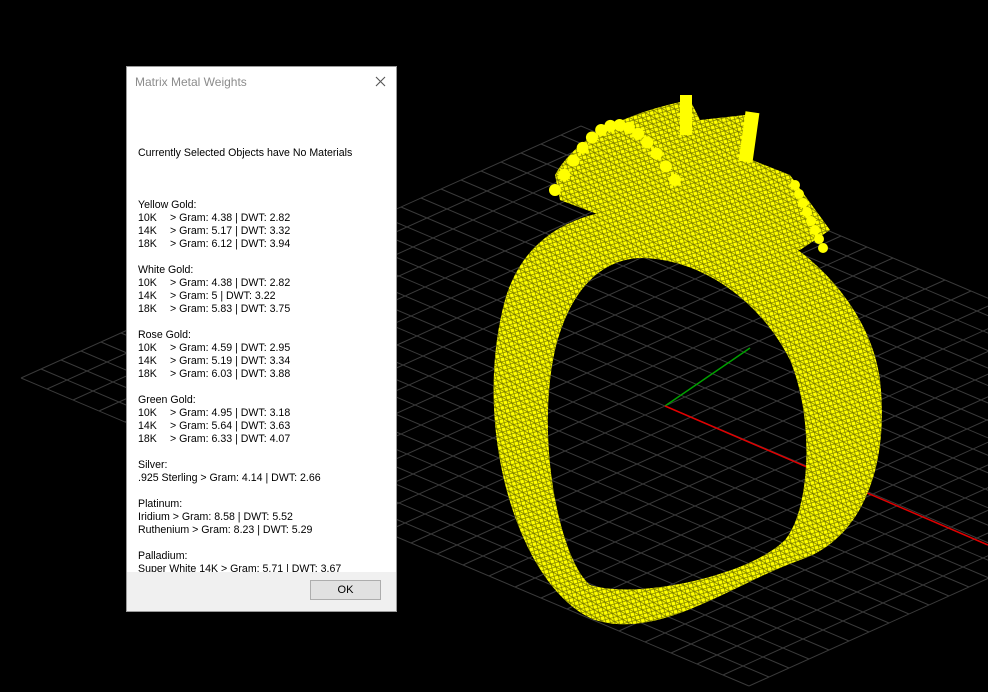 Image resolution: width=988 pixels, height=692 pixels. What do you see at coordinates (261, 82) in the screenshot?
I see `dialog-titlebar: Matrix Metal Weights` at bounding box center [261, 82].